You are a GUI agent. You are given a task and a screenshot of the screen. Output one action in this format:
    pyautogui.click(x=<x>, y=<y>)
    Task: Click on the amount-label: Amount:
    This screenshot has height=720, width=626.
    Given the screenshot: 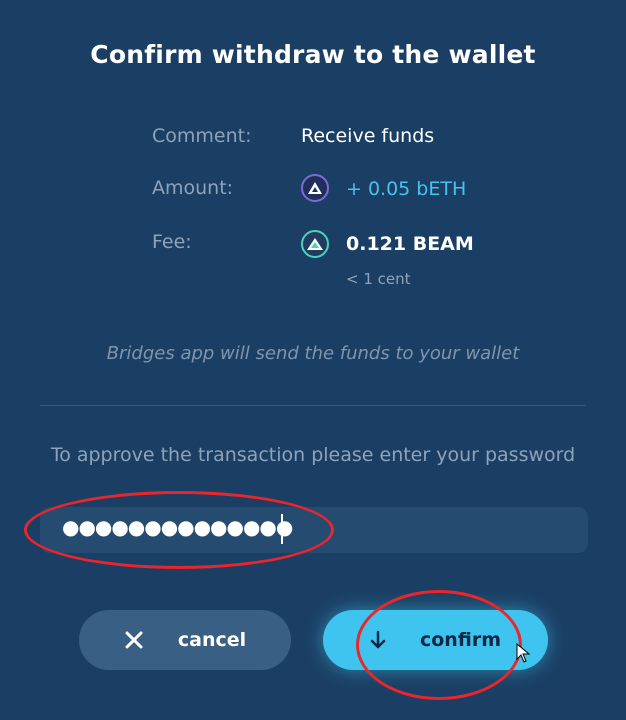 What is the action you would take?
    pyautogui.click(x=193, y=188)
    